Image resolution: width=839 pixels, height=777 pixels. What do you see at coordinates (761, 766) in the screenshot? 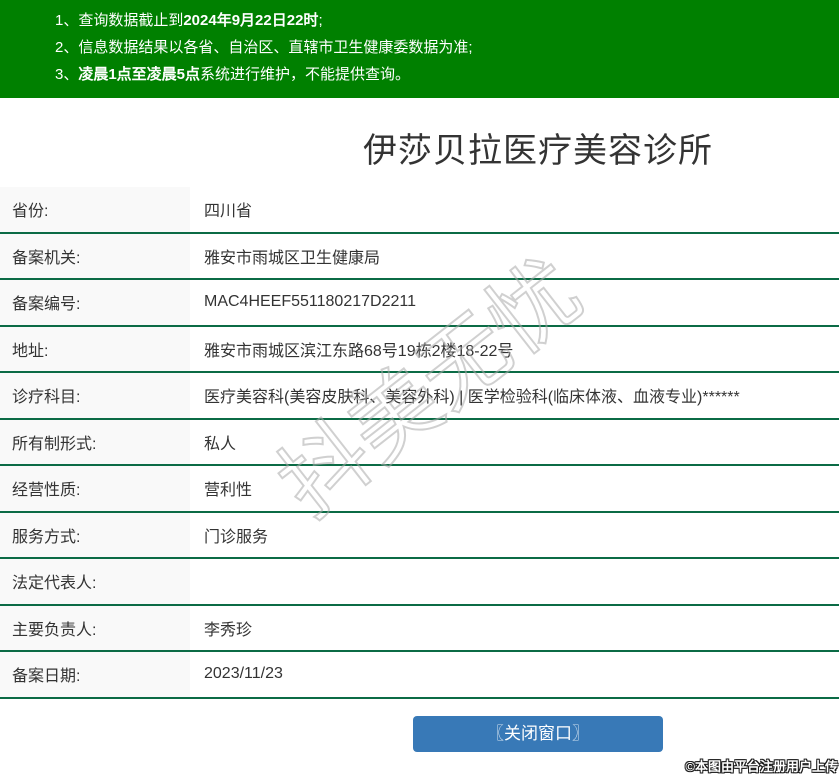
I see `upload-credit-watermark: ©本图由平台注册用户上传` at bounding box center [761, 766].